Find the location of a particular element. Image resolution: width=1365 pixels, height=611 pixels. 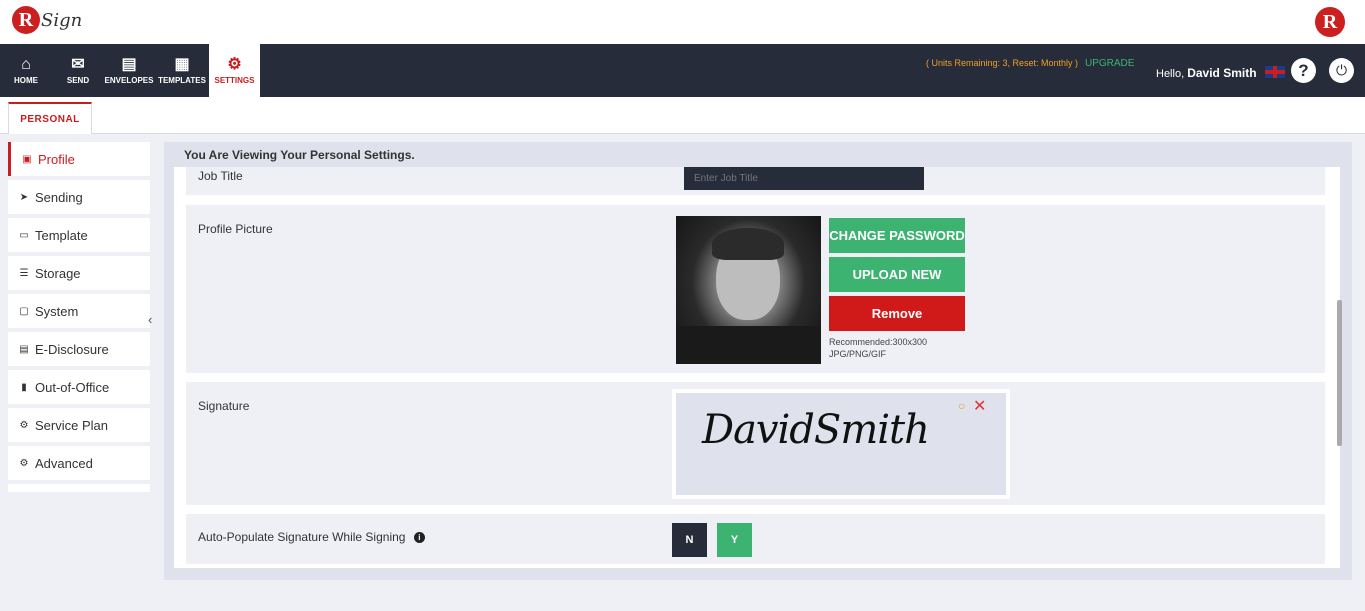

nav-home: ⌂ HOME is located at coordinates (26, 70).